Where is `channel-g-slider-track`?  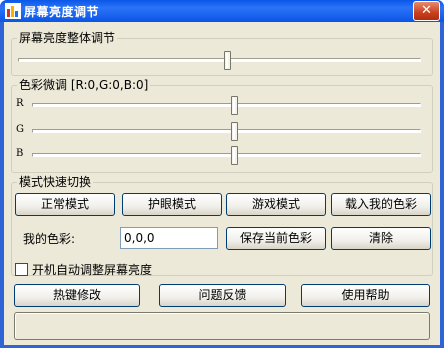
channel-g-slider-track is located at coordinates (226, 131).